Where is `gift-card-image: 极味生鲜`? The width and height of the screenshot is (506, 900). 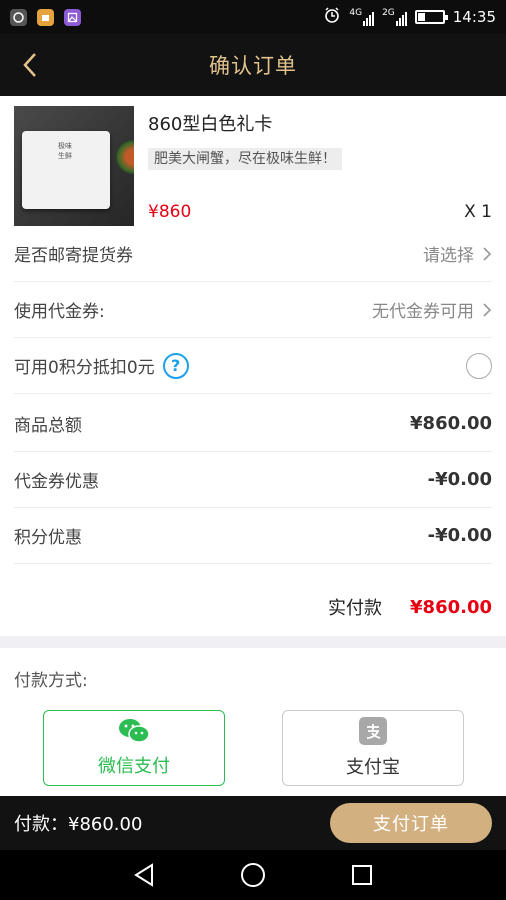
gift-card-image: 极味生鲜 is located at coordinates (66, 170).